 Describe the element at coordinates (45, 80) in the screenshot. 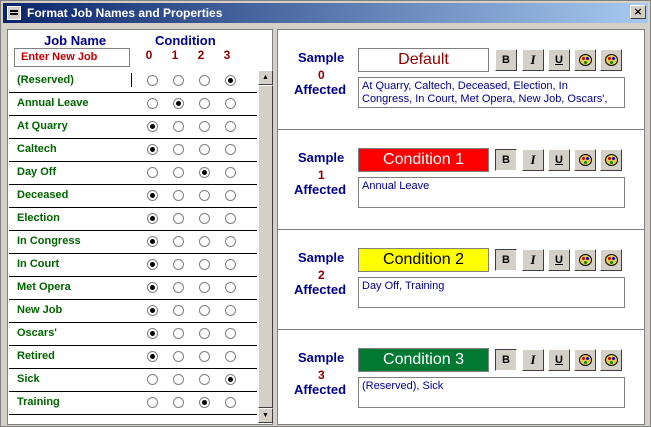

I see `job-name-field: (Reserved)` at that location.